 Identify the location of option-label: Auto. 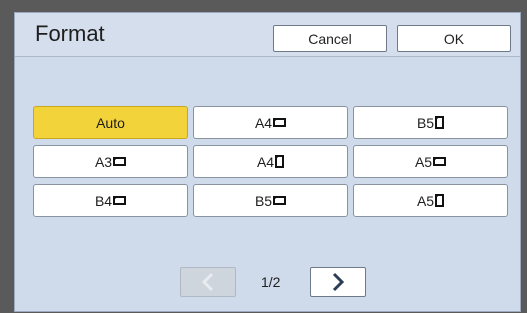
(110, 122).